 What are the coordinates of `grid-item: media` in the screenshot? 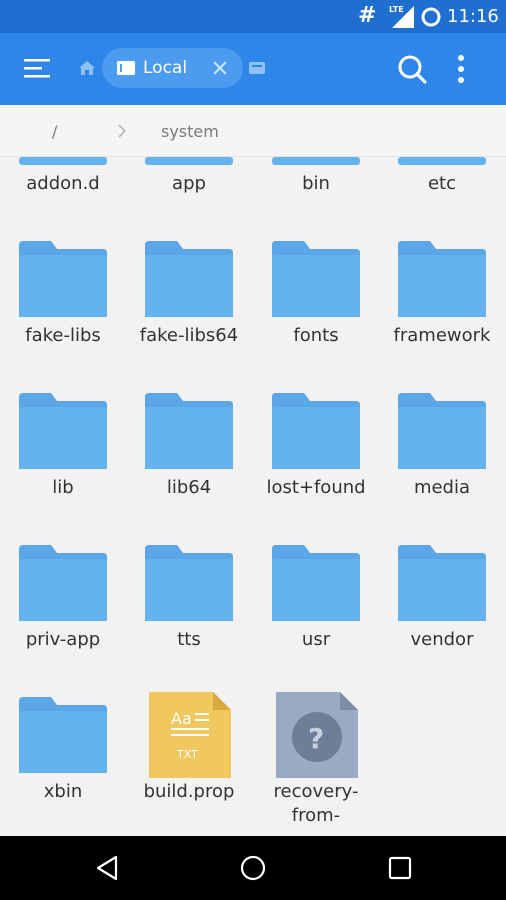 It's located at (442, 448).